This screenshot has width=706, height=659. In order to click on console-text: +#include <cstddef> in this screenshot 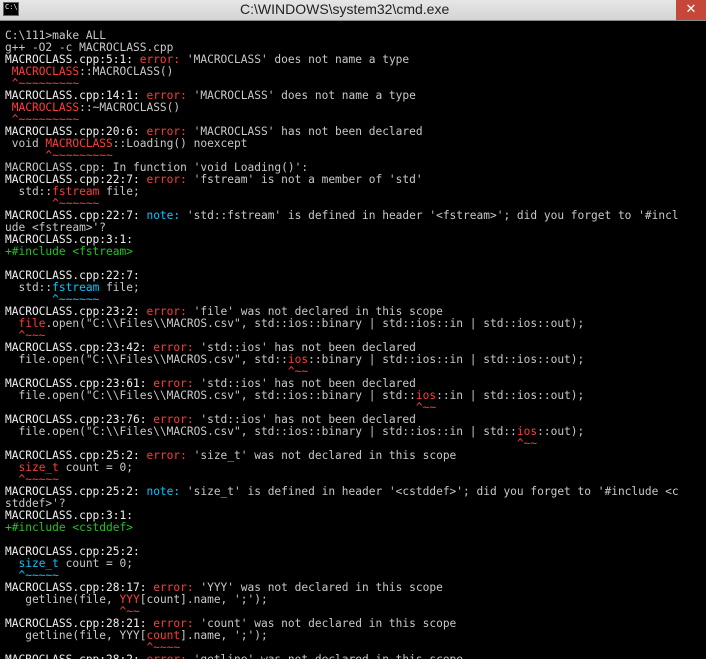, I will do `click(69, 527)`.